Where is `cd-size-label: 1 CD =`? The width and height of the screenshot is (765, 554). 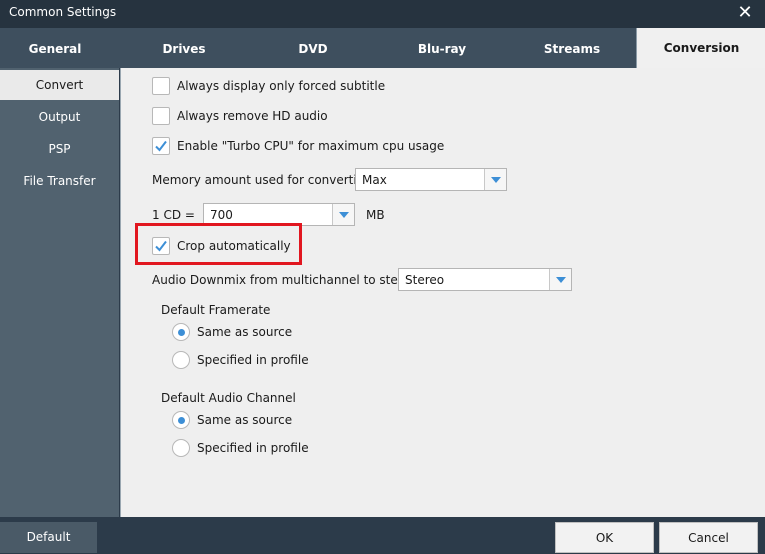
cd-size-label: 1 CD = is located at coordinates (173, 215).